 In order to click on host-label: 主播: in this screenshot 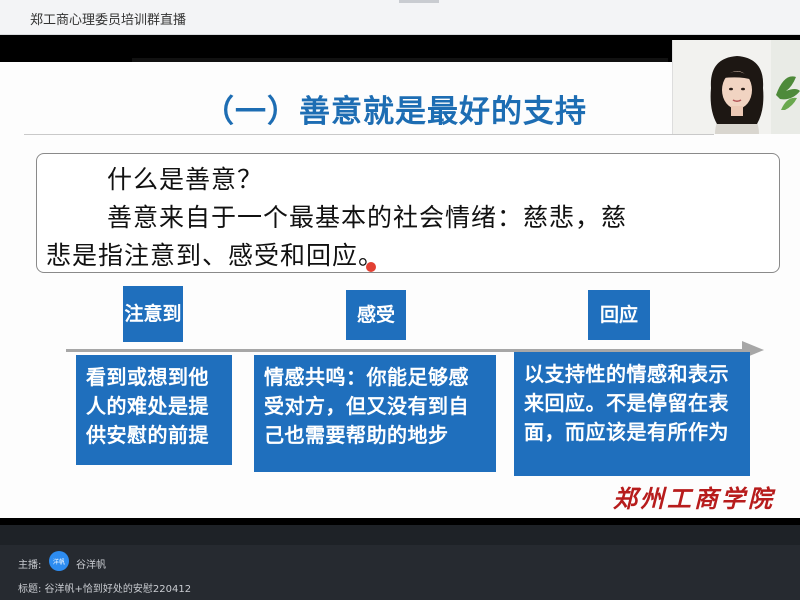, I will do `click(30, 565)`.